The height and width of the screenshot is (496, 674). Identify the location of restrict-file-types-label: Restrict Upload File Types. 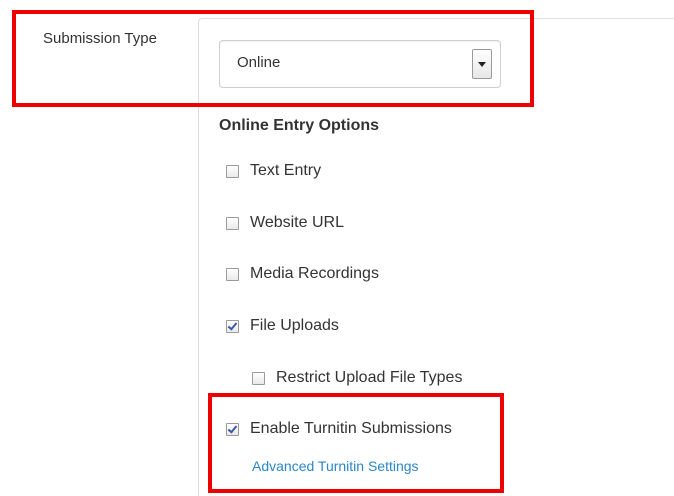
(369, 377).